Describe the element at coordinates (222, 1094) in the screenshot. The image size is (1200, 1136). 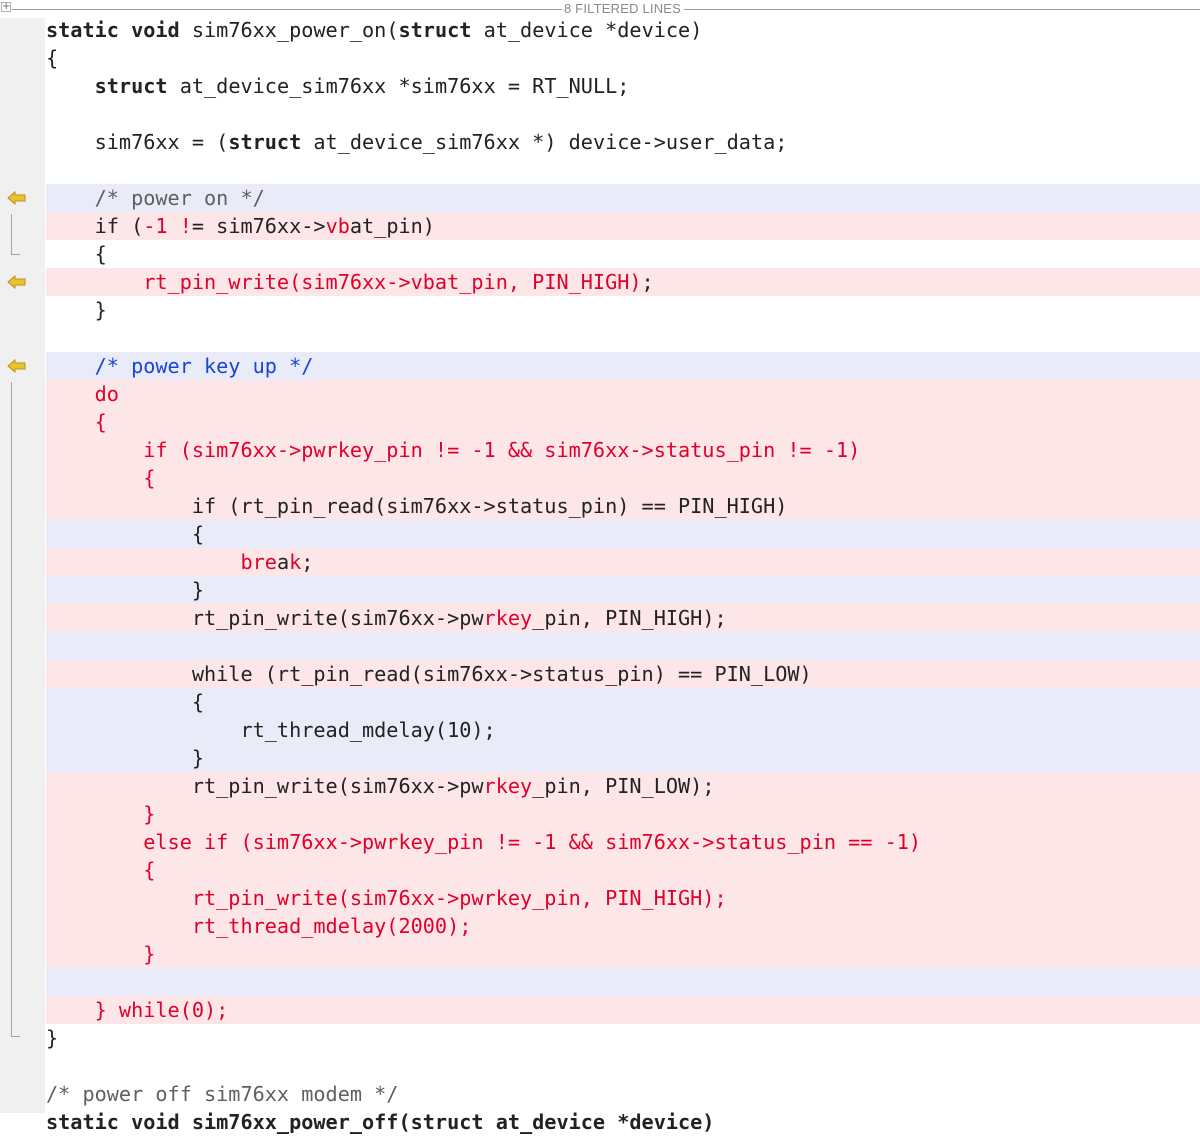
I see `code-token: /* power off sim76xx modem */` at that location.